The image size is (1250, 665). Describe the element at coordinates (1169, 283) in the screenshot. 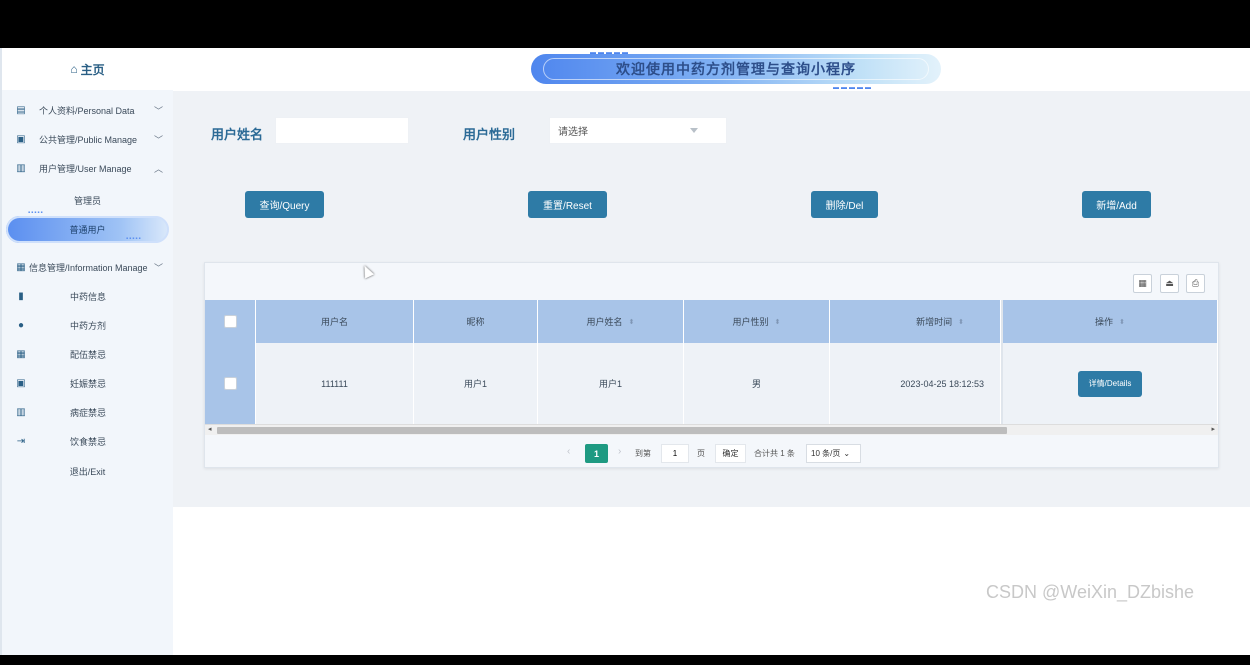

I see `export-icon: ⏏` at that location.